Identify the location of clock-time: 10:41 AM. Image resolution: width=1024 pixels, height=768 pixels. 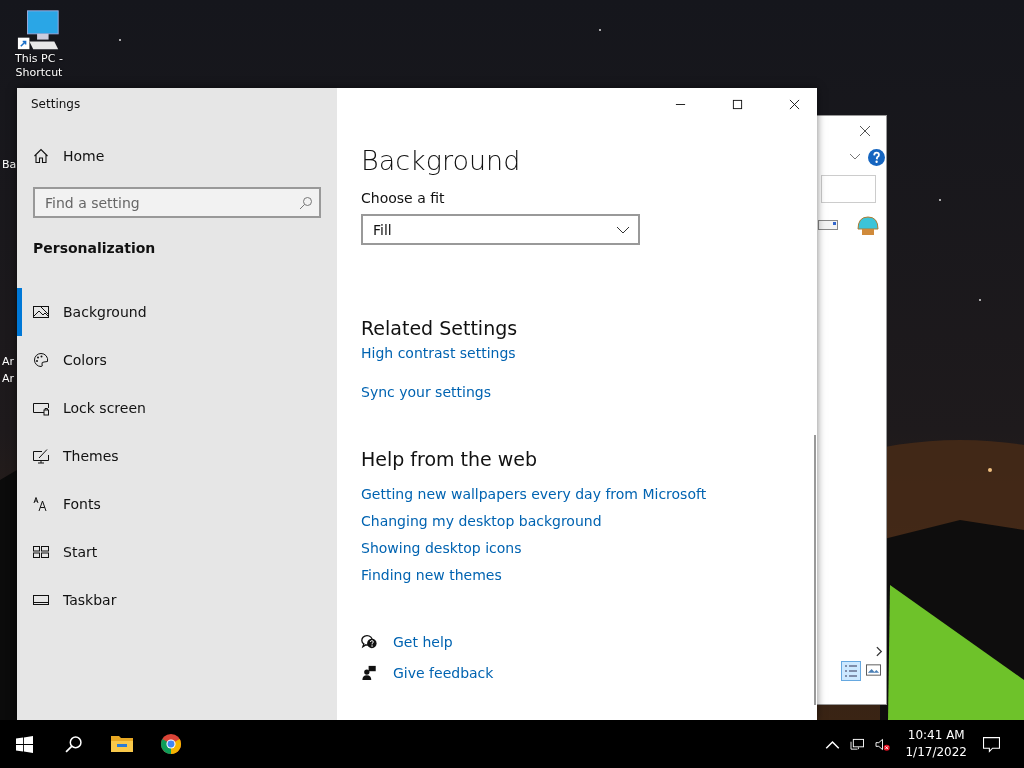
(936, 735).